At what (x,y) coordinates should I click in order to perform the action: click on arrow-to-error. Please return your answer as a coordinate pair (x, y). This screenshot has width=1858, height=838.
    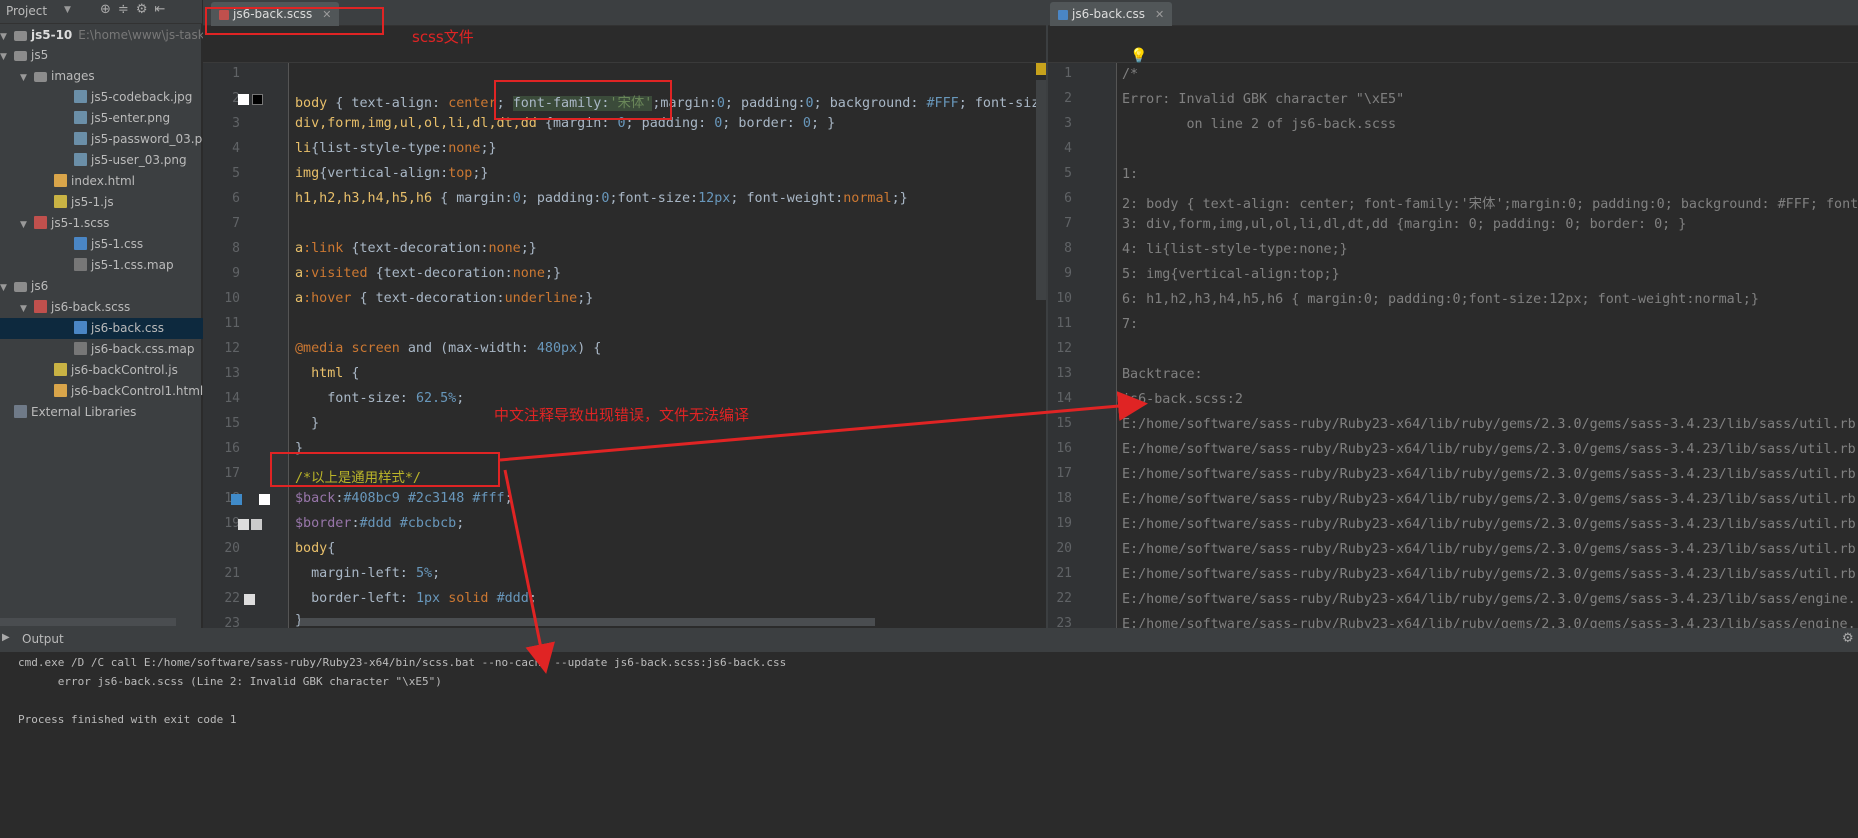
    Looking at the image, I should click on (823, 426).